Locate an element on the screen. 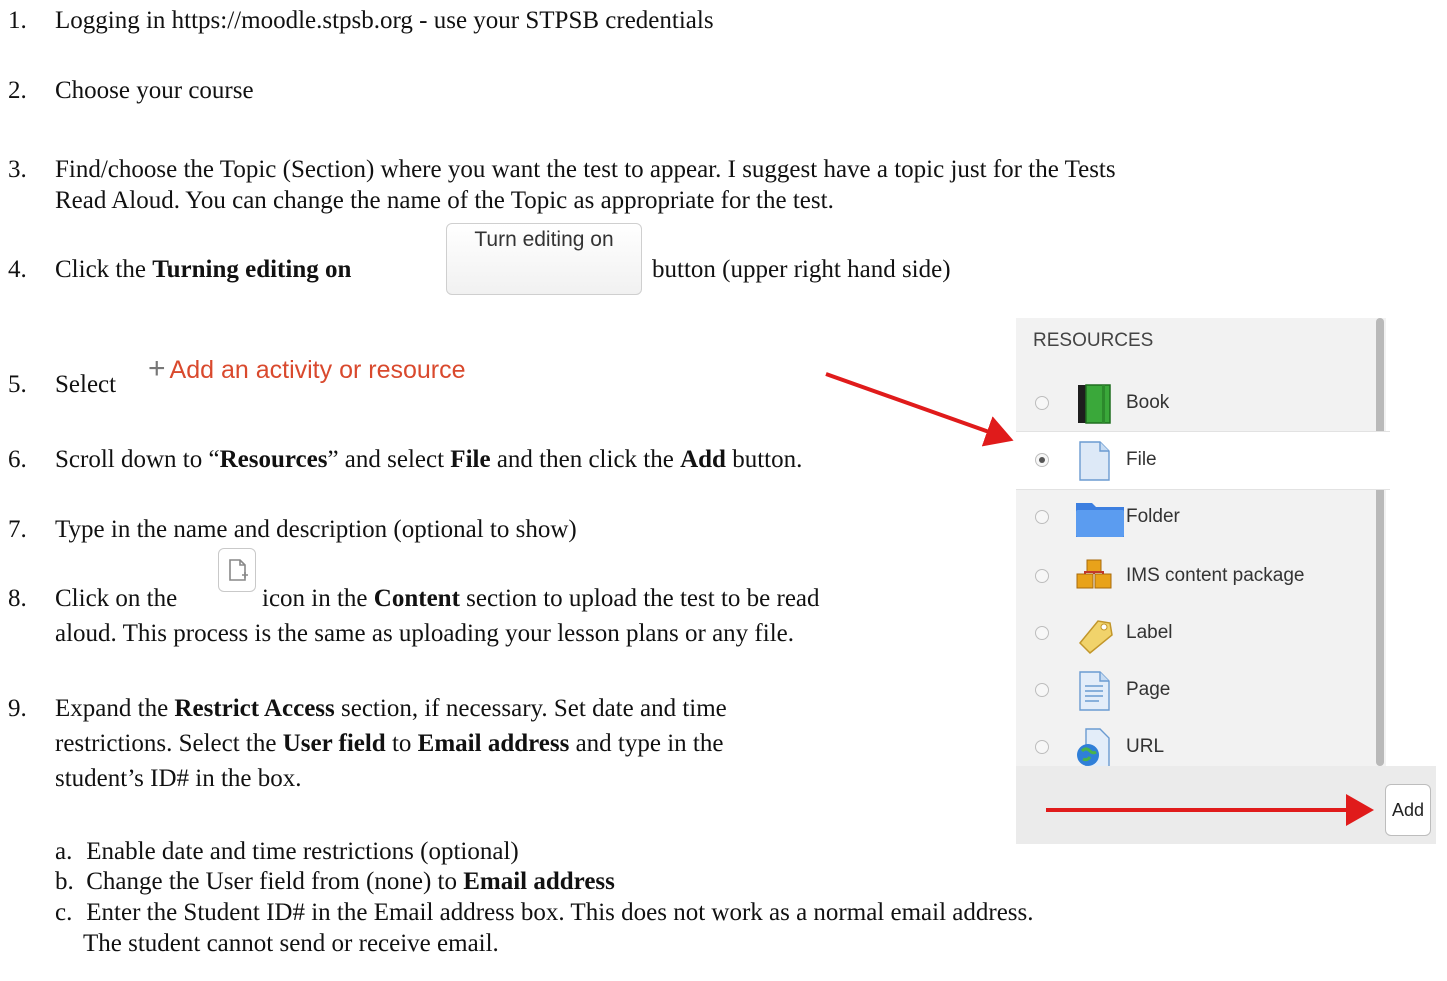  red-arrow-to-file is located at coordinates (919, 409).